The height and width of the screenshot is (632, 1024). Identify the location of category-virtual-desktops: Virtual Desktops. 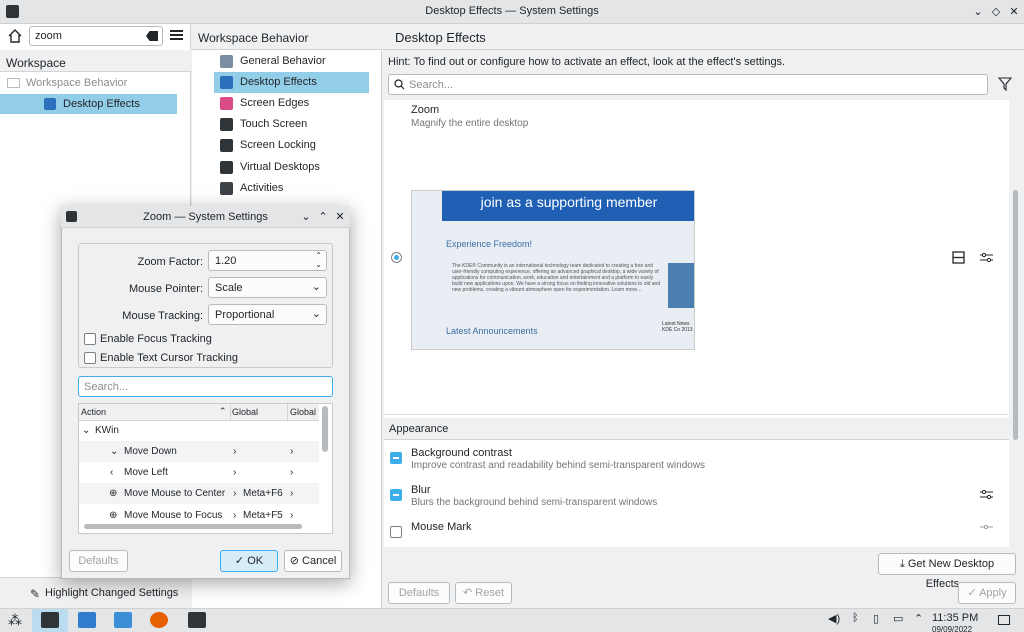
(291, 167).